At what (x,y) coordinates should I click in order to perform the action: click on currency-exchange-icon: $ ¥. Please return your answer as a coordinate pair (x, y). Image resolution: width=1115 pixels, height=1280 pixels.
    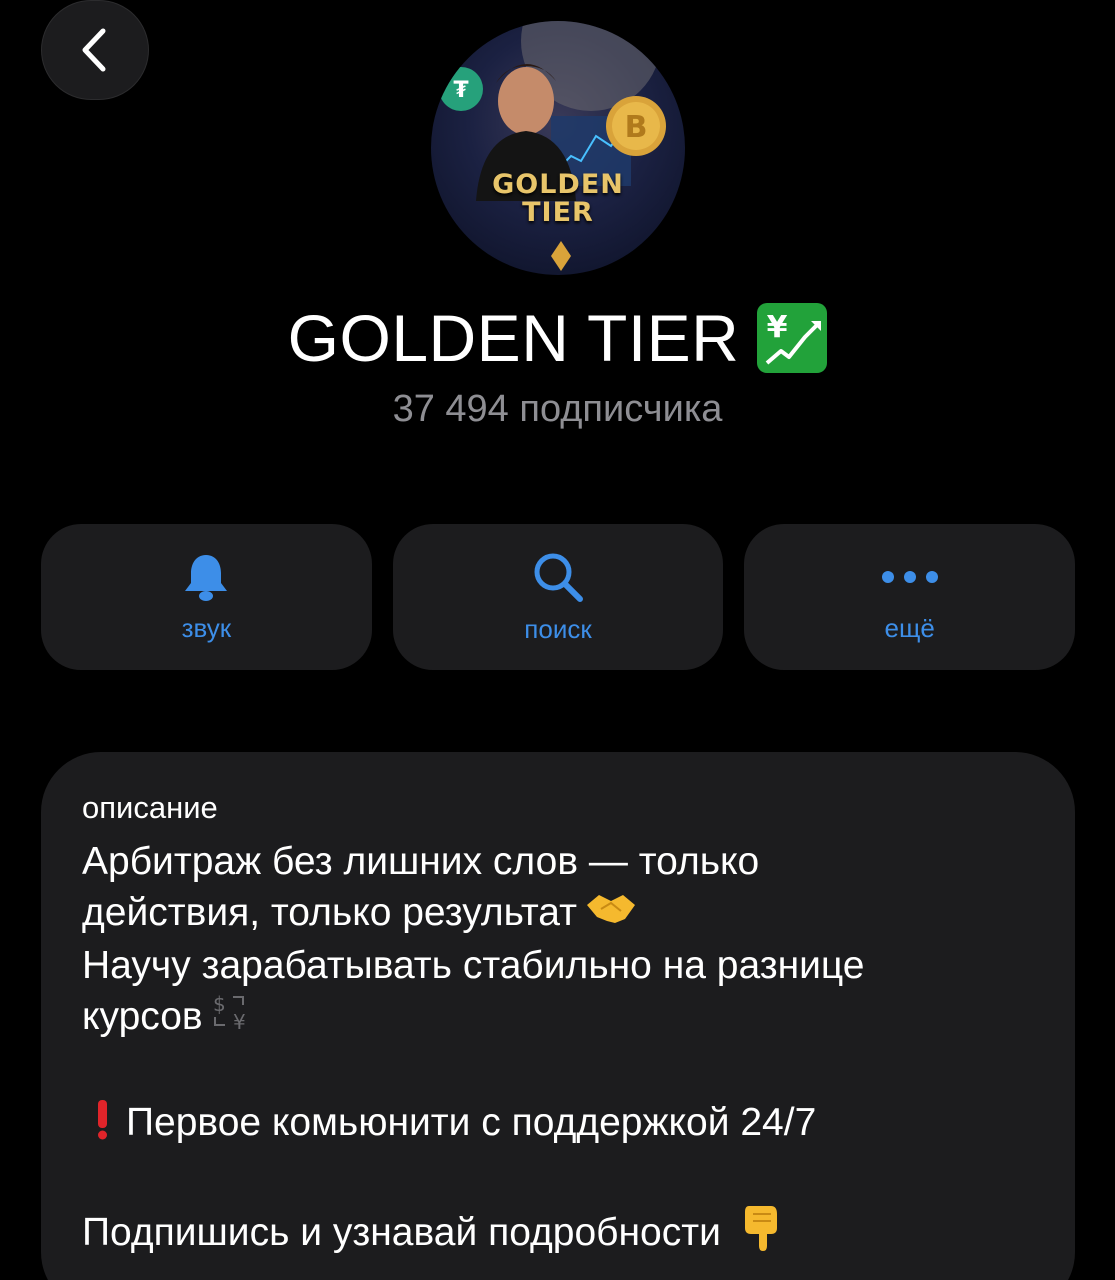
    Looking at the image, I should click on (234, 1018).